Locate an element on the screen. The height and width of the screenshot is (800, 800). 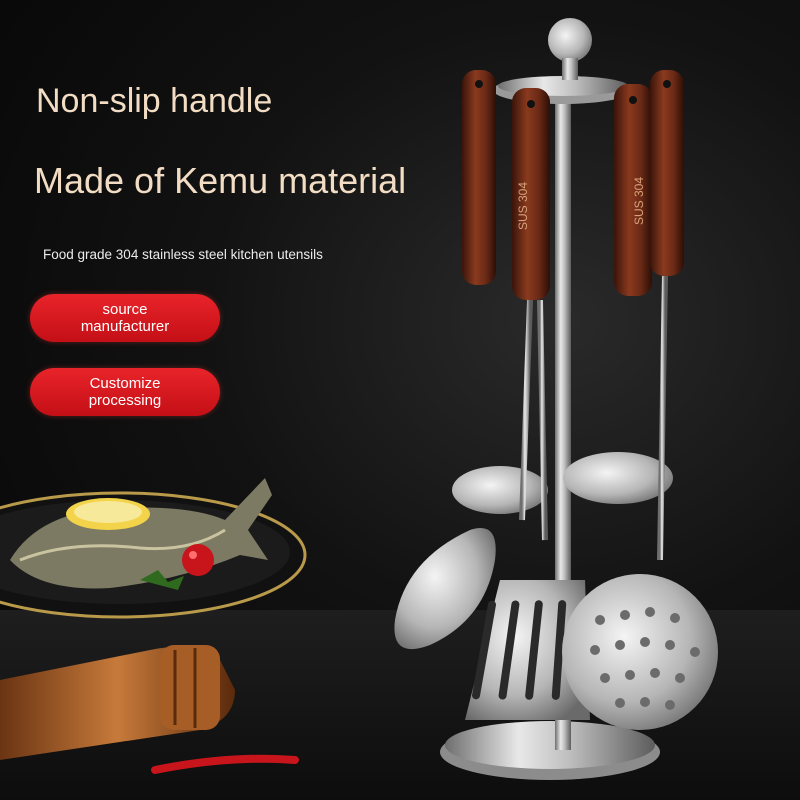
fish-plate is located at coordinates (153, 548).